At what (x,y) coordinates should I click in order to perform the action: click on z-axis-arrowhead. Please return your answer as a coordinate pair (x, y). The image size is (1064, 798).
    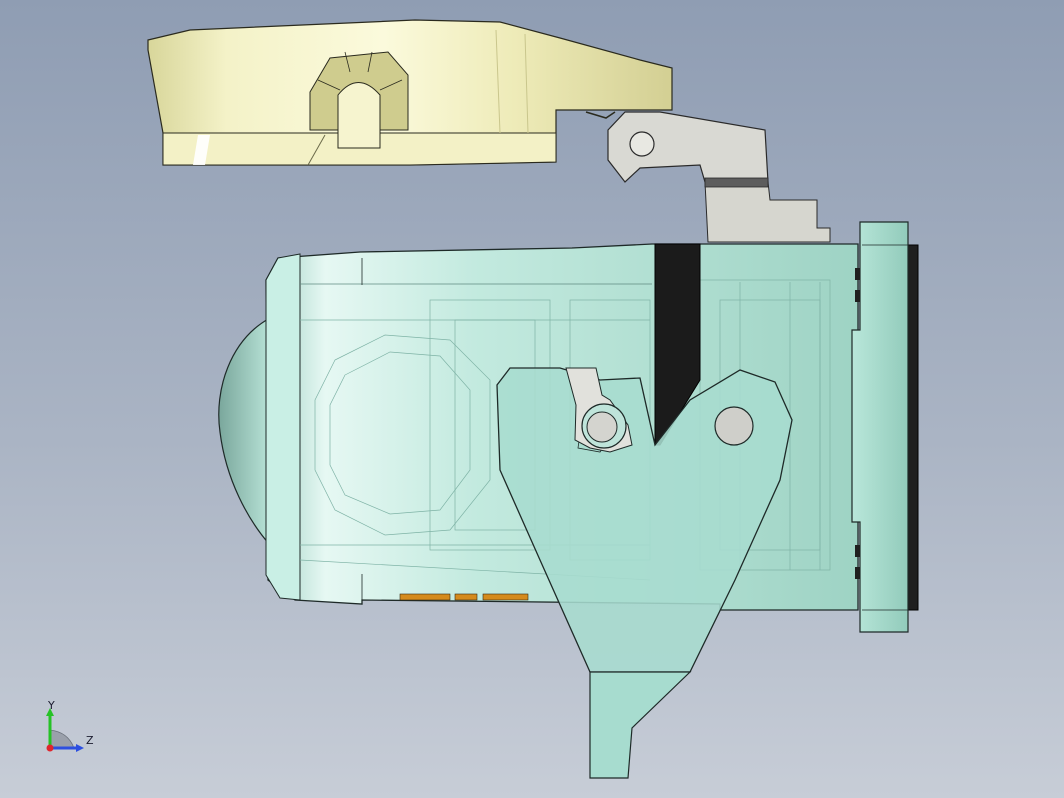
    Looking at the image, I should click on (80, 748).